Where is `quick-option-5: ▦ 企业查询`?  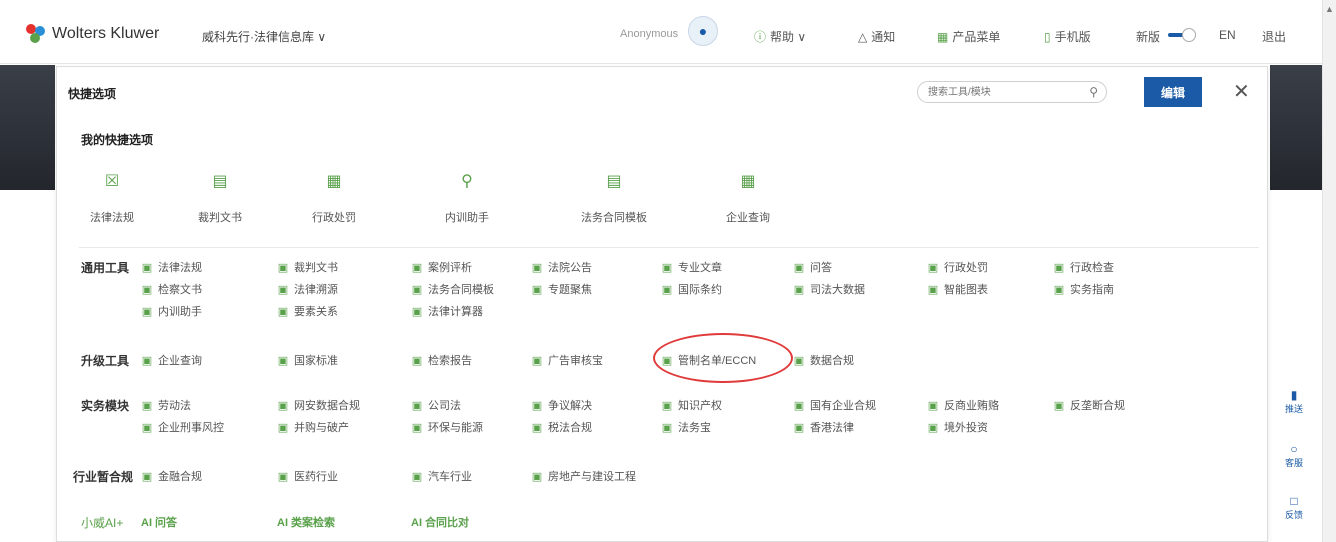 quick-option-5: ▦ 企业查询 is located at coordinates (748, 198).